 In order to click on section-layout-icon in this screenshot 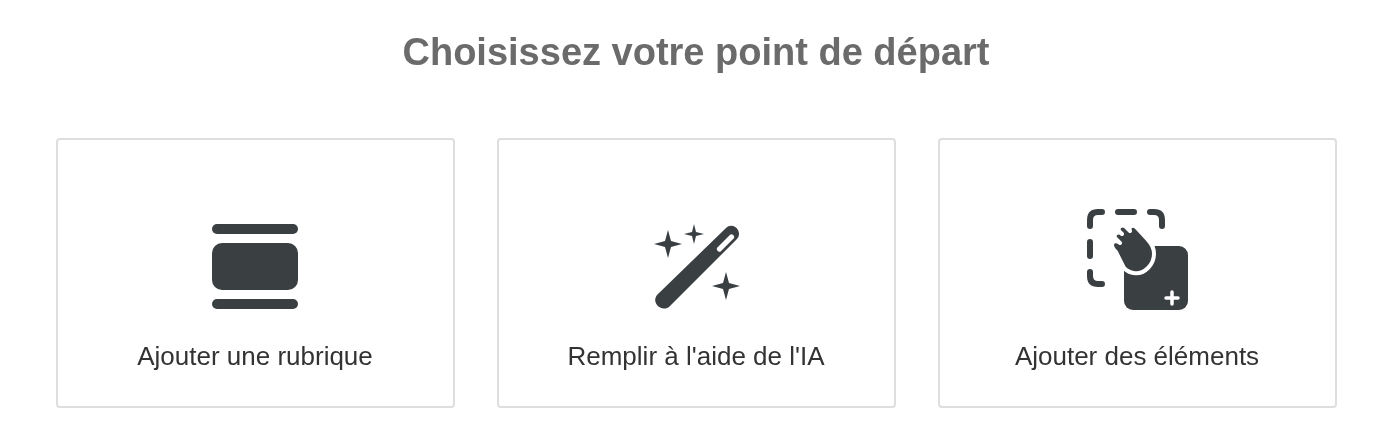, I will do `click(255, 267)`.